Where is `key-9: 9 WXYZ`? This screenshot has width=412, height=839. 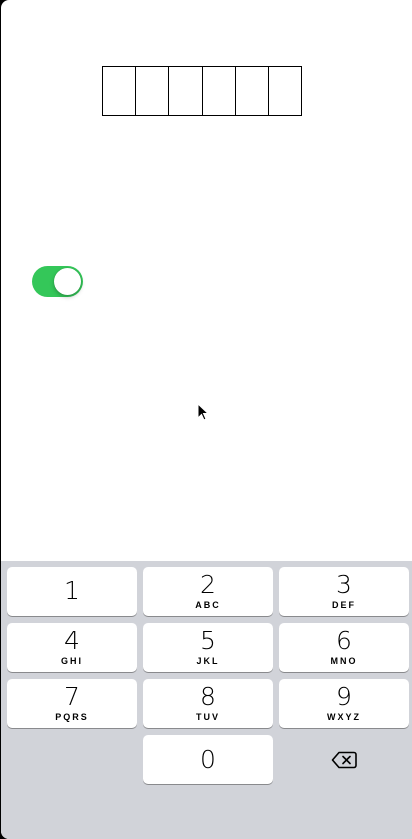
key-9: 9 WXYZ is located at coordinates (344, 703).